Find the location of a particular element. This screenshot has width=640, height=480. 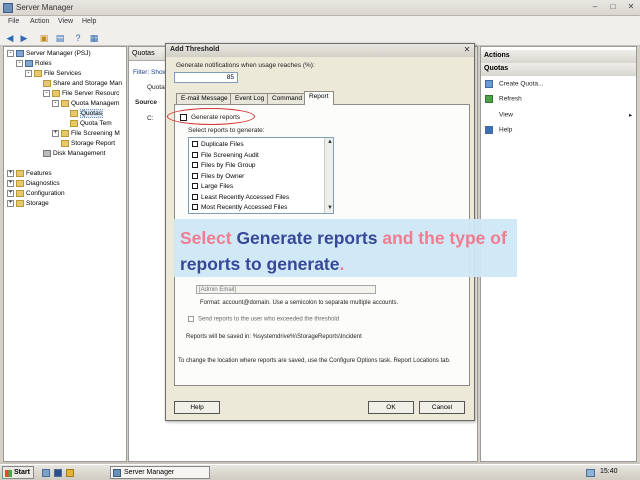

tree-item: Disk Management is located at coordinates (69, 154).